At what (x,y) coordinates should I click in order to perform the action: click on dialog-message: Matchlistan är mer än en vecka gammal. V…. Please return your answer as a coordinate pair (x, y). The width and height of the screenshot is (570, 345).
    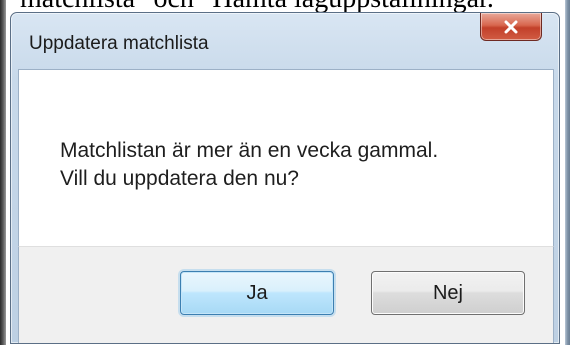
    Looking at the image, I should click on (249, 165).